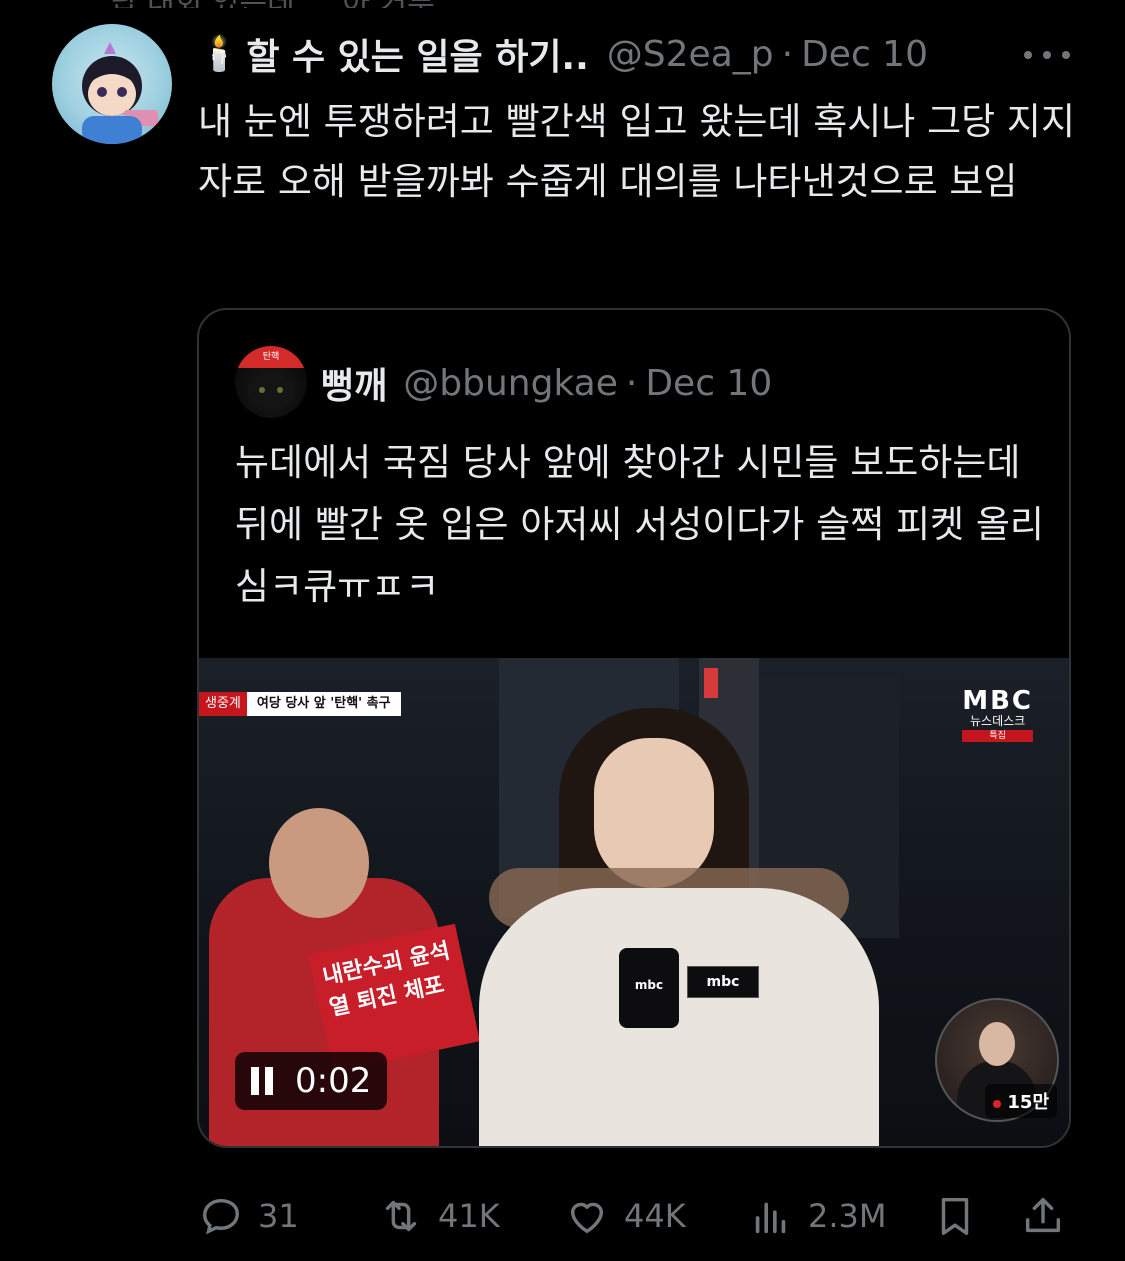 The image size is (1125, 1261). I want to click on views-button: 2.3M, so click(817, 1216).